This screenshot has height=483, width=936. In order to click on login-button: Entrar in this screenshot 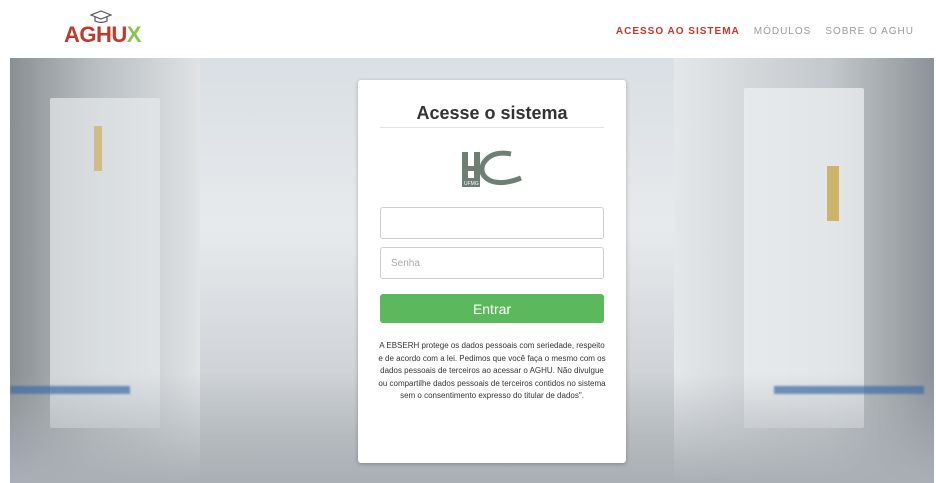, I will do `click(492, 308)`.